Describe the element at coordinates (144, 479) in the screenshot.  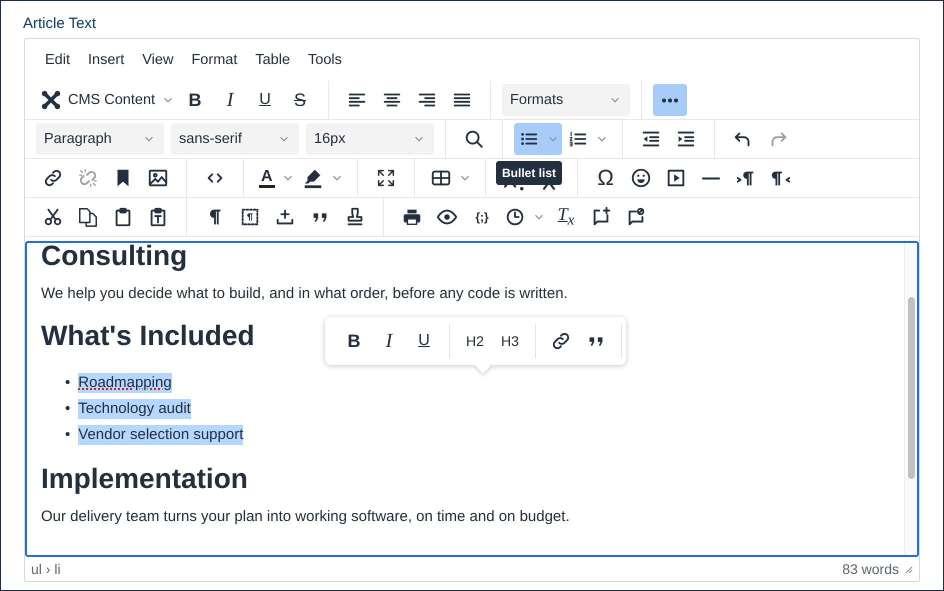
I see `heading: Implementation` at that location.